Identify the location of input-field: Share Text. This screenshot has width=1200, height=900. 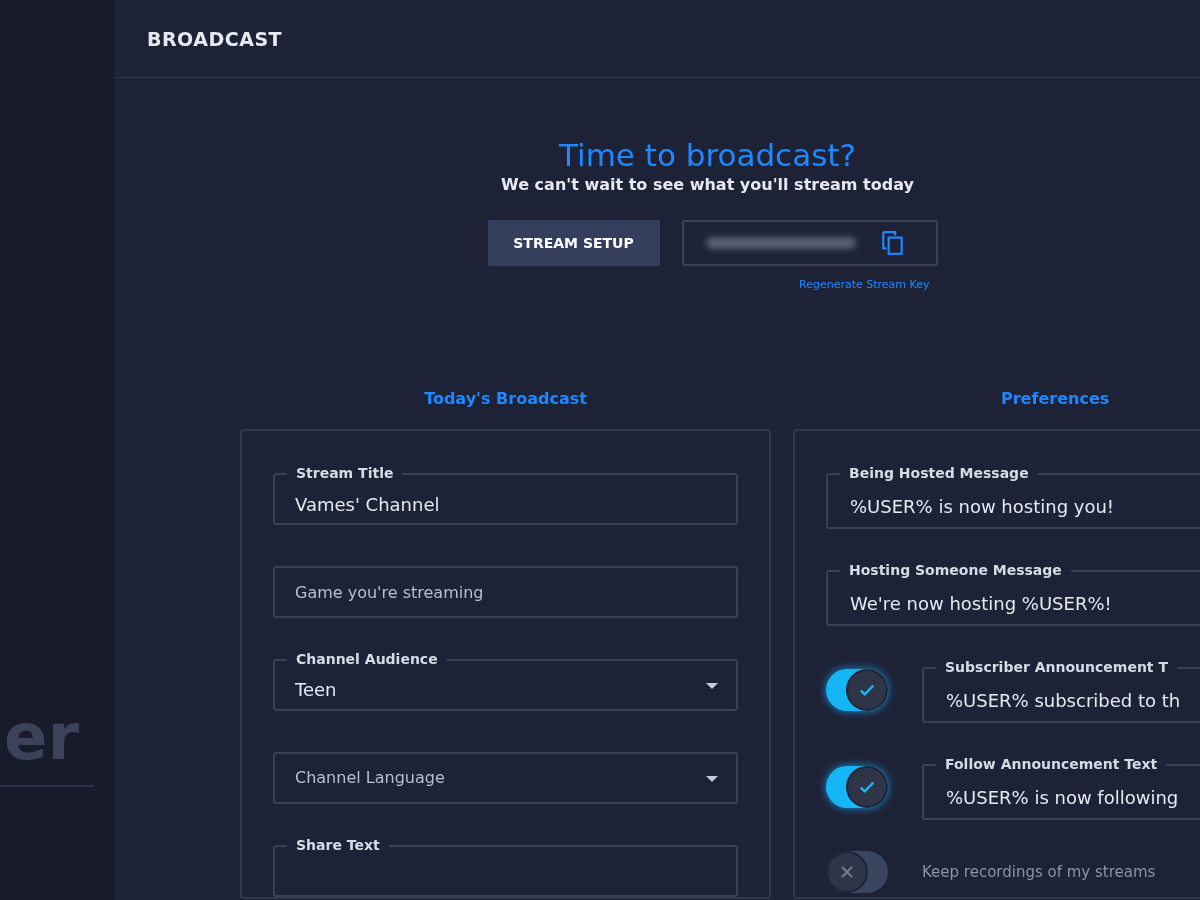
(505, 865).